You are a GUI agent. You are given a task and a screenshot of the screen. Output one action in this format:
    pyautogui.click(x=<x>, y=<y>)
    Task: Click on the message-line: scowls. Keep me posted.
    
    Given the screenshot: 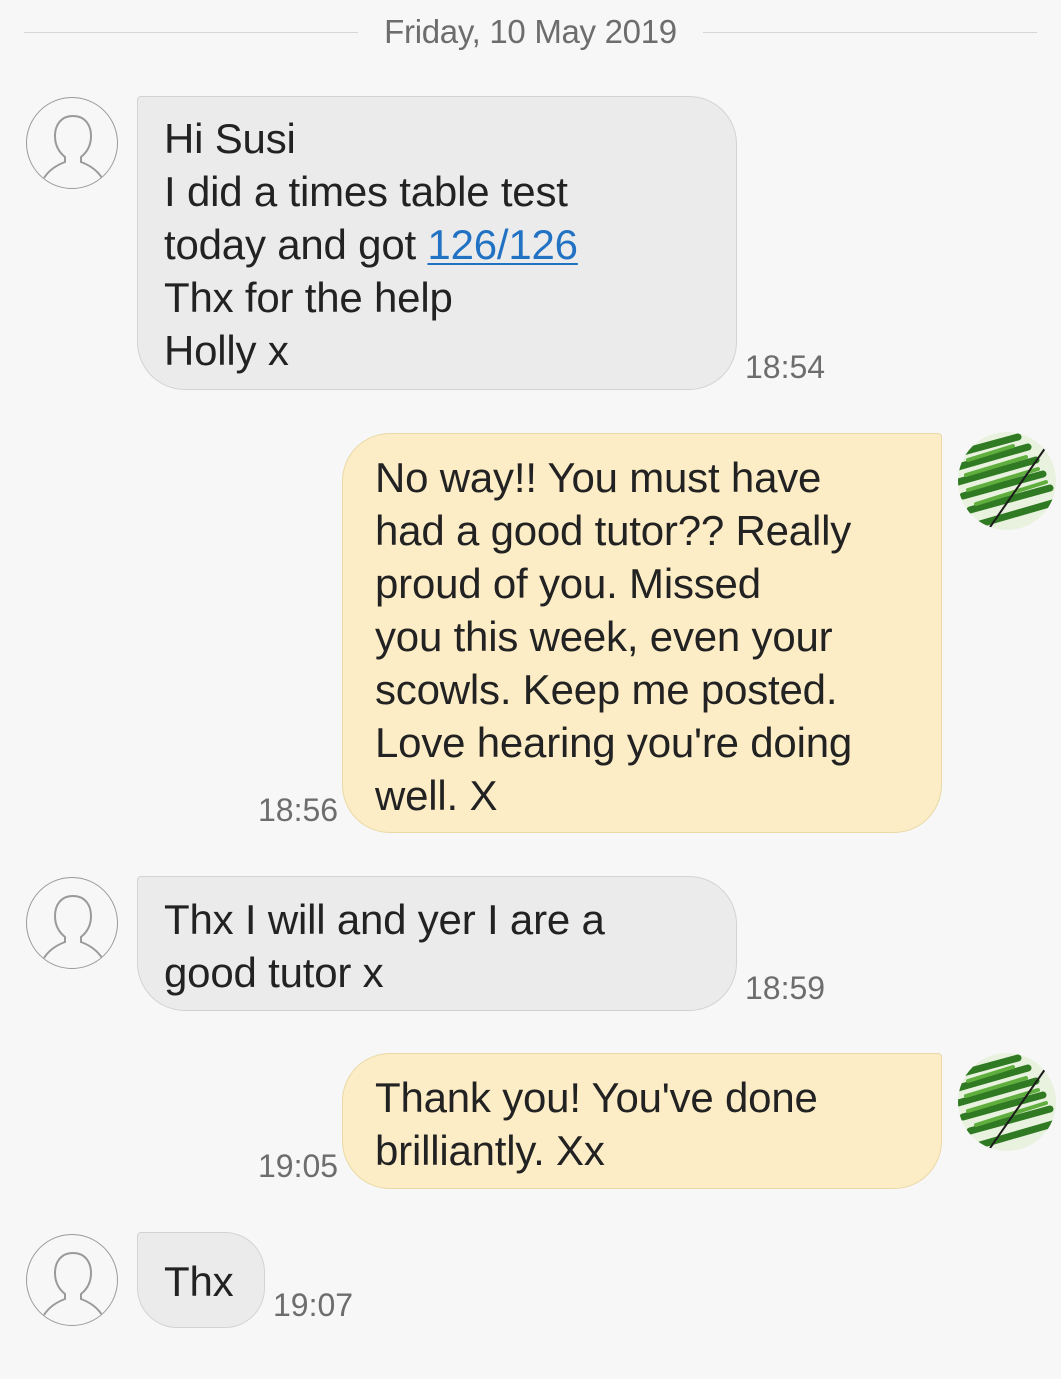 What is the action you would take?
    pyautogui.click(x=606, y=689)
    